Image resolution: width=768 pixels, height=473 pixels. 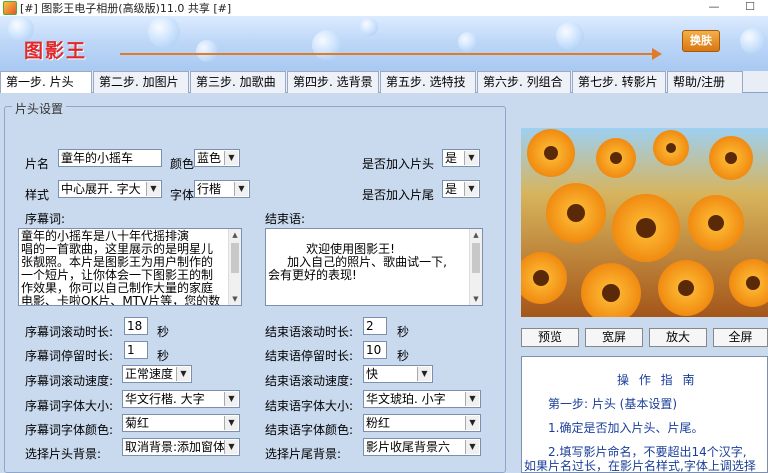 I want to click on app-icon, so click(x=10, y=8).